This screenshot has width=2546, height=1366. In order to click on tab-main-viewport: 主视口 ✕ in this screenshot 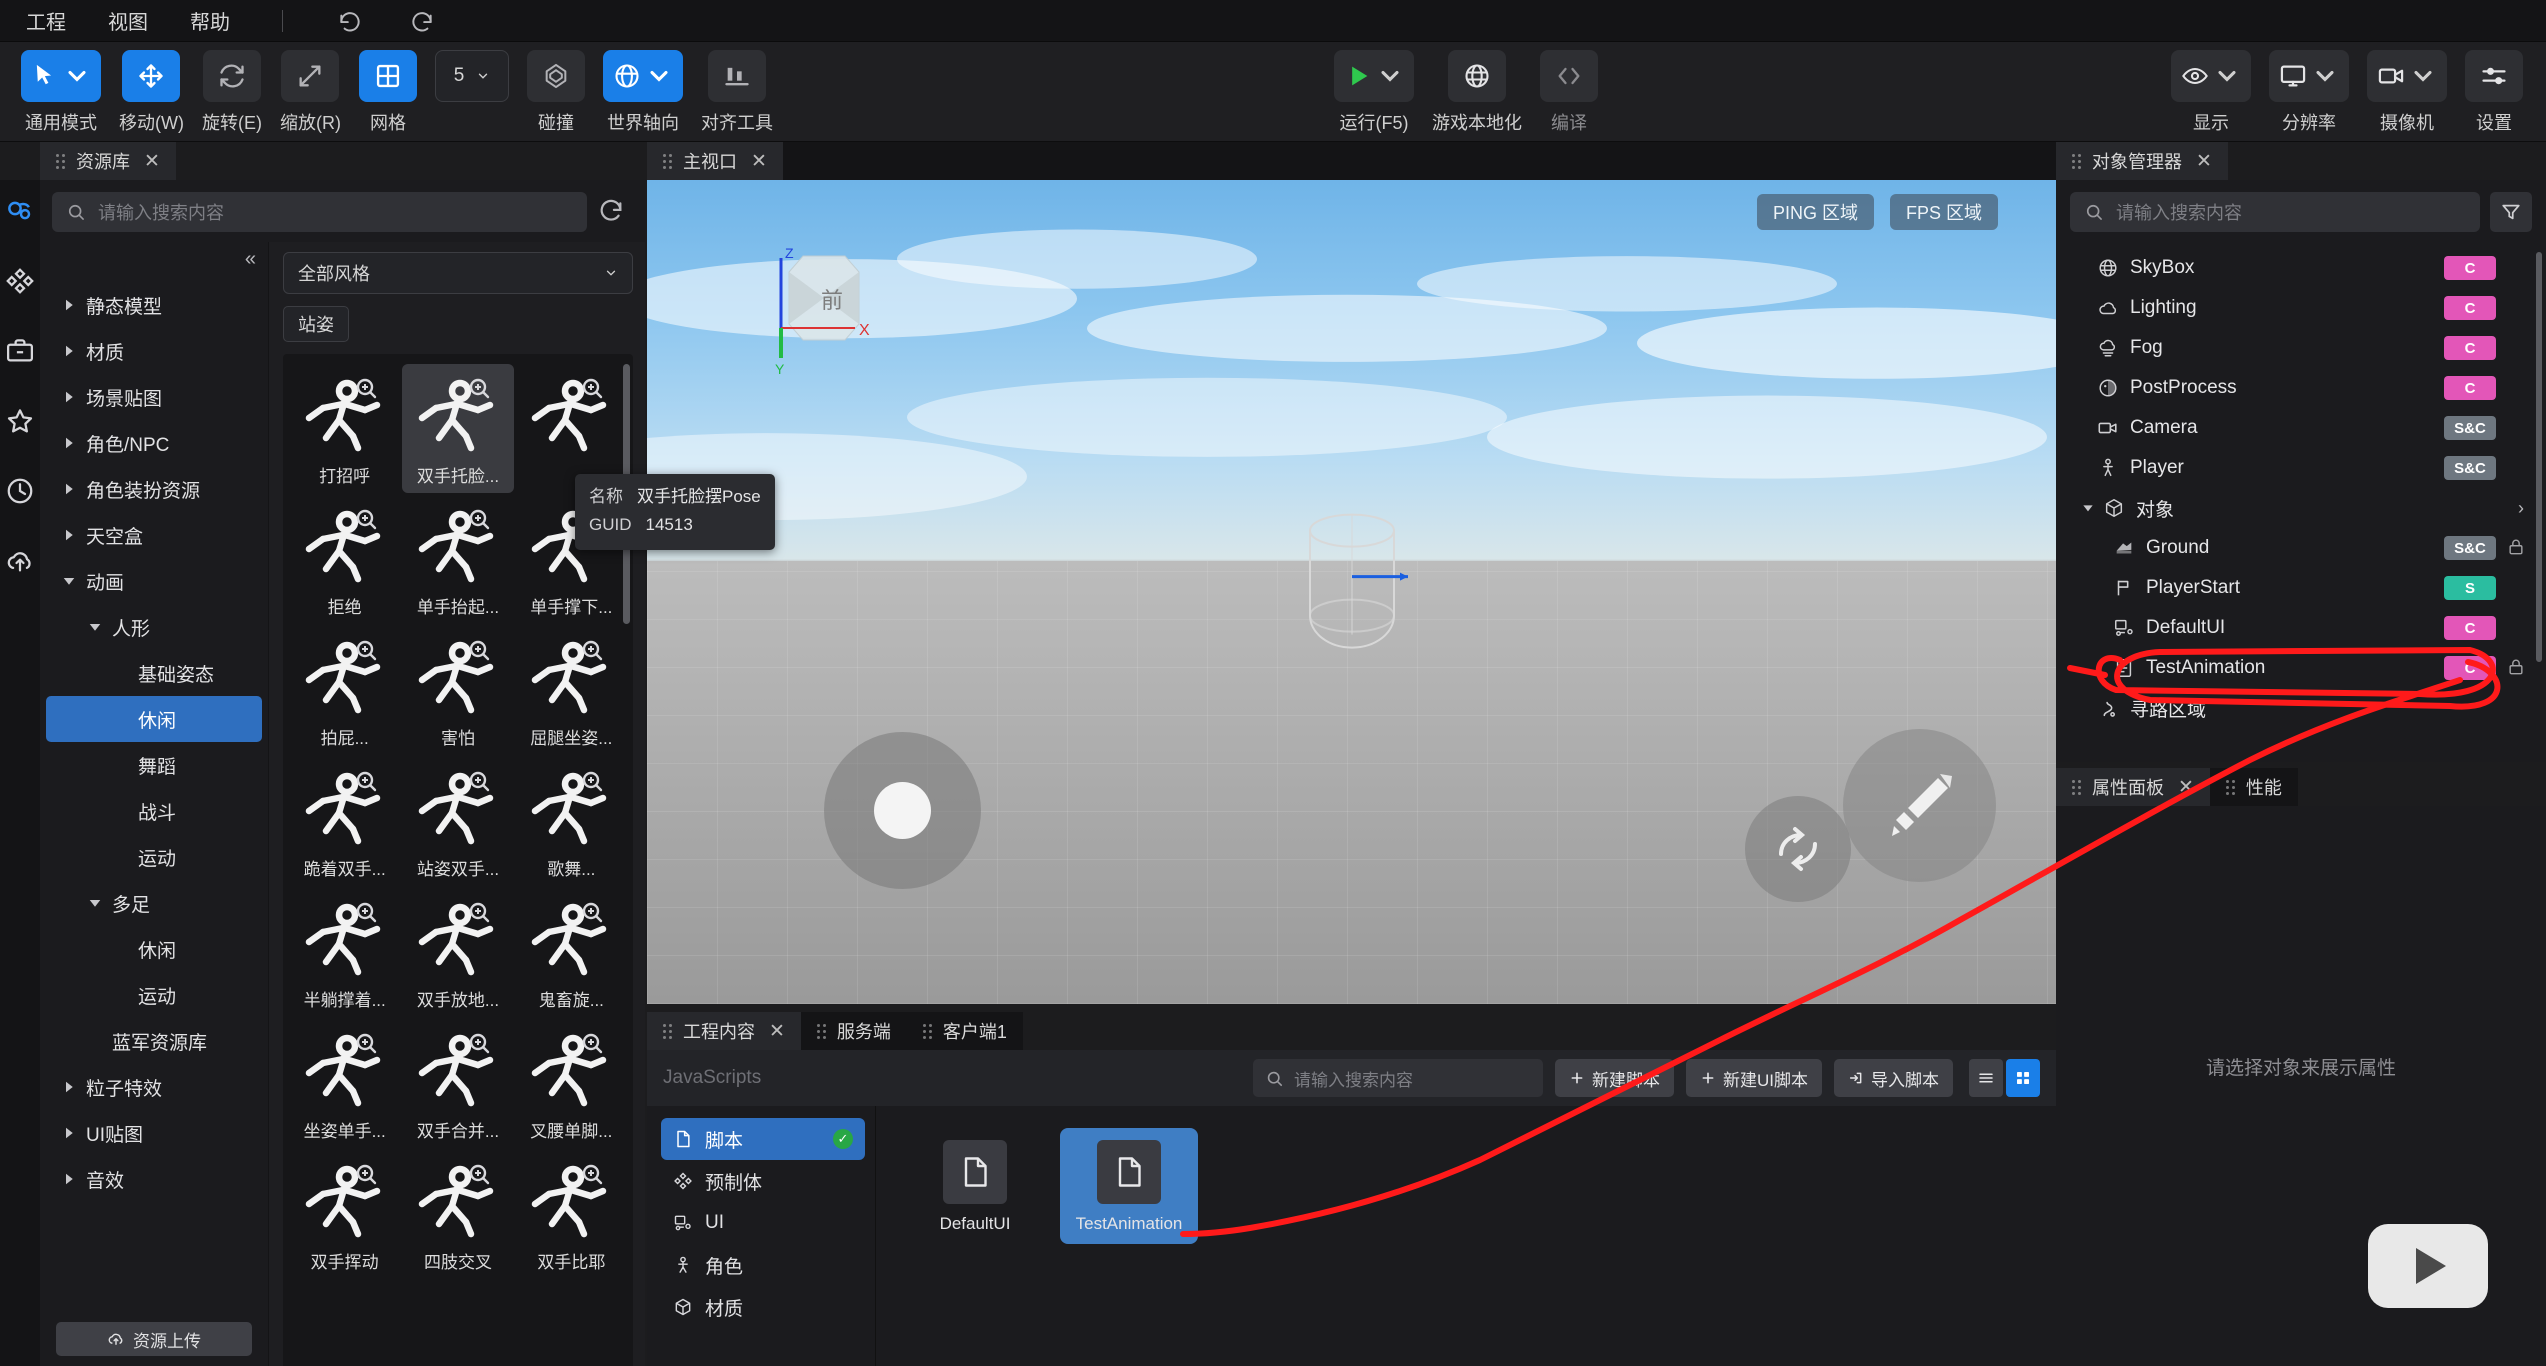, I will do `click(715, 161)`.